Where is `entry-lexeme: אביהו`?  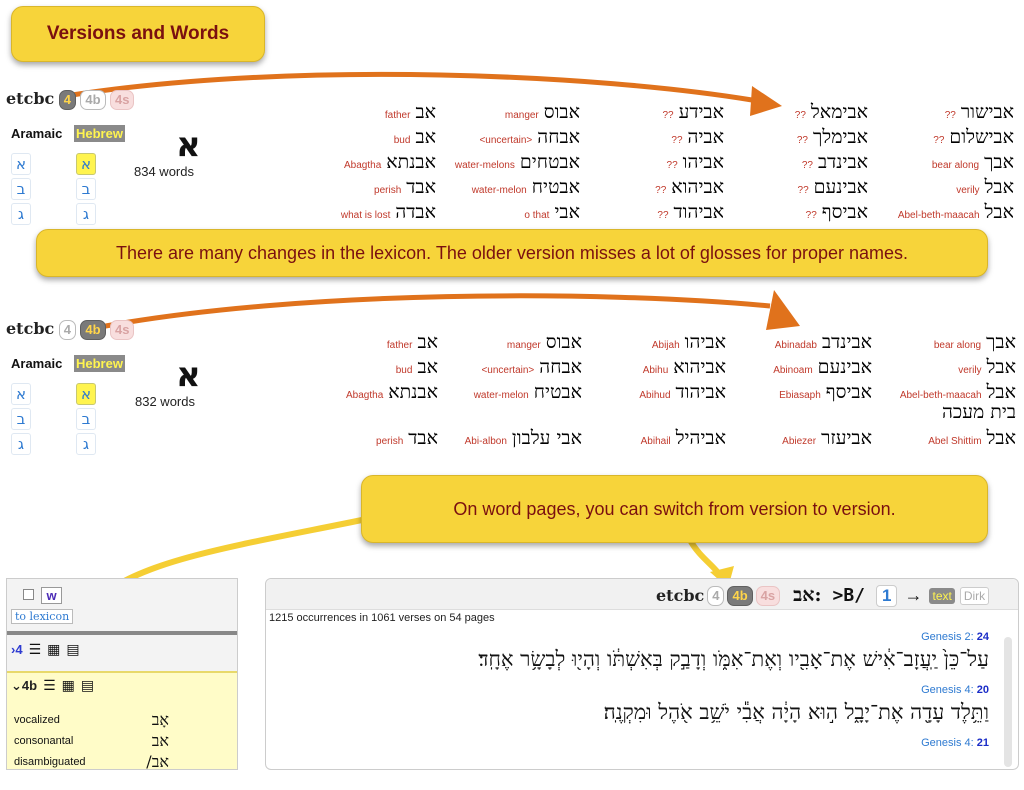
entry-lexeme: אביהו is located at coordinates (705, 342).